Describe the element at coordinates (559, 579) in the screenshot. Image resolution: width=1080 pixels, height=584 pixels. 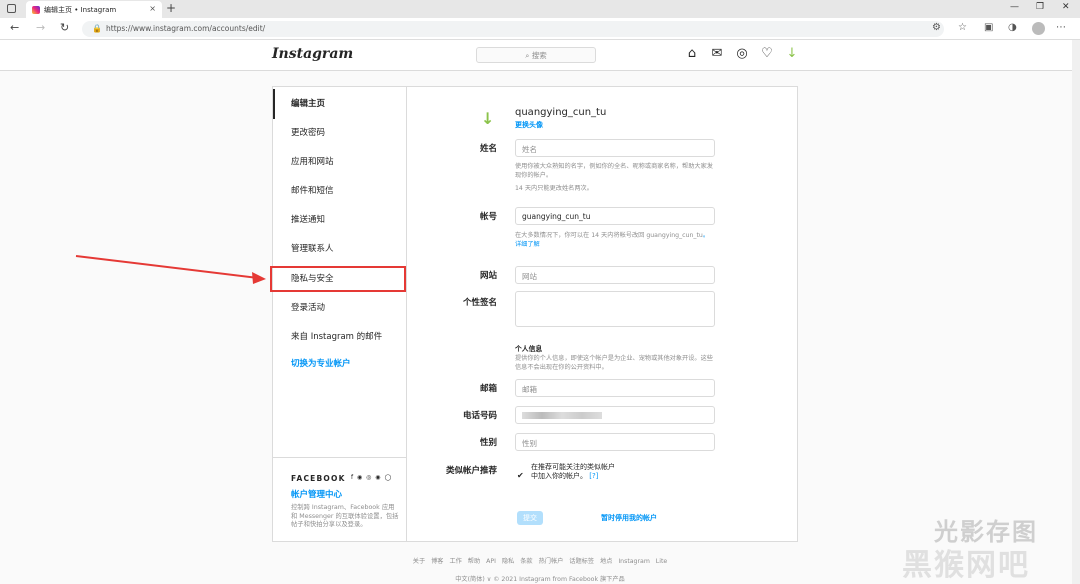
I see `copyright: © 2021 Instagram from Facebook 旗下产品` at that location.